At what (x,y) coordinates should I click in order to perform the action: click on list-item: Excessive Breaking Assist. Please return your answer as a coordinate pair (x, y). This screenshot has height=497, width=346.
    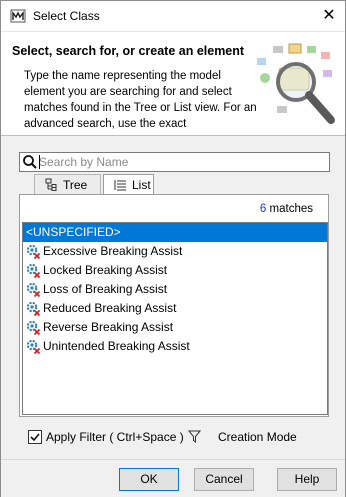
    Looking at the image, I should click on (175, 251).